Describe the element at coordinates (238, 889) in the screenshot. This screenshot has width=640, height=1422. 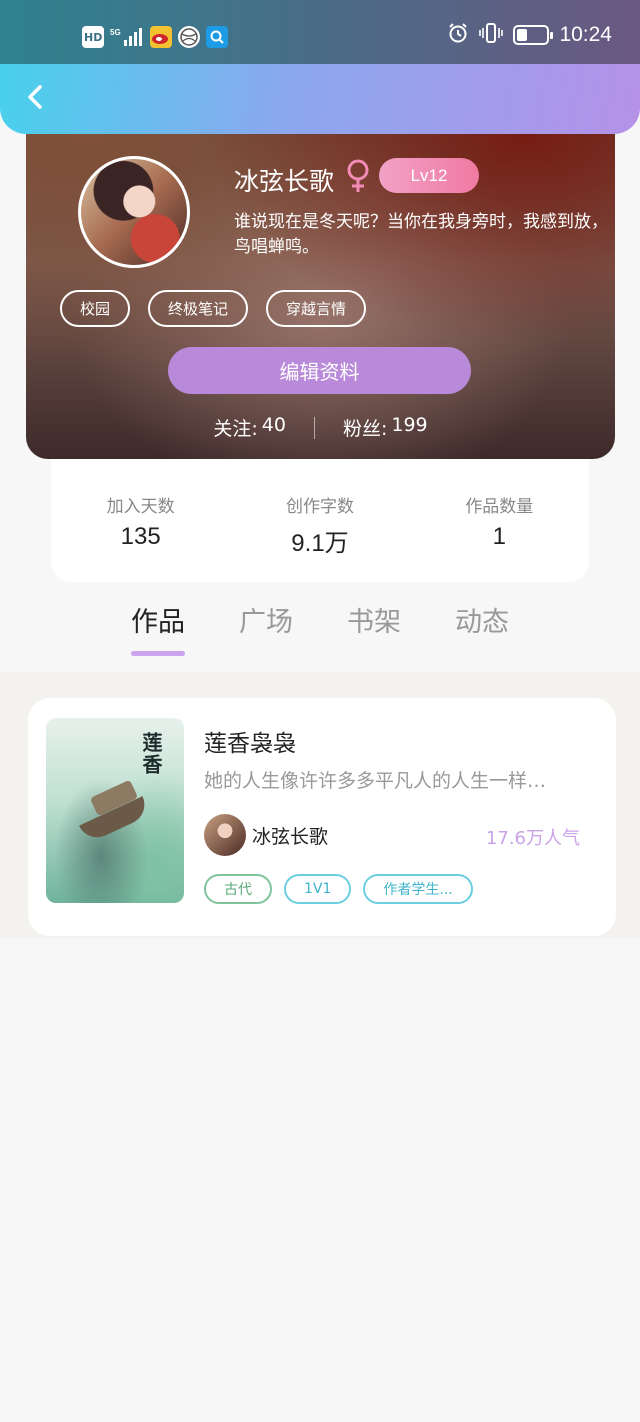
I see `work-tag: 古代` at that location.